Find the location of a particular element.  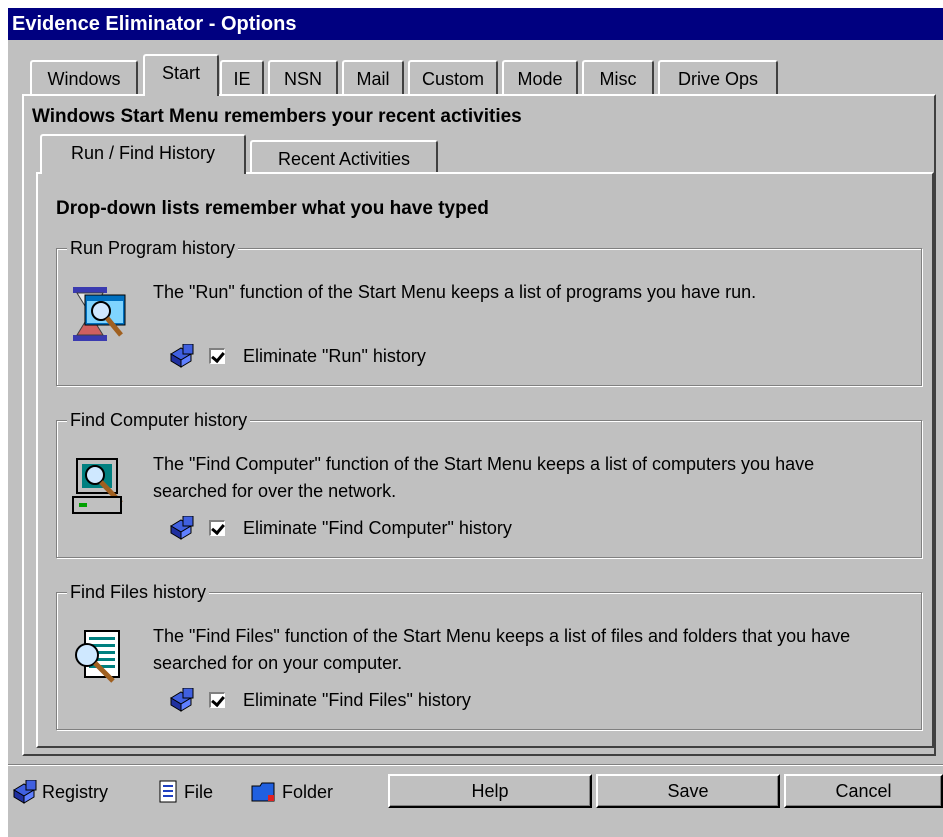

registry-legend: Registry is located at coordinates (60, 792).